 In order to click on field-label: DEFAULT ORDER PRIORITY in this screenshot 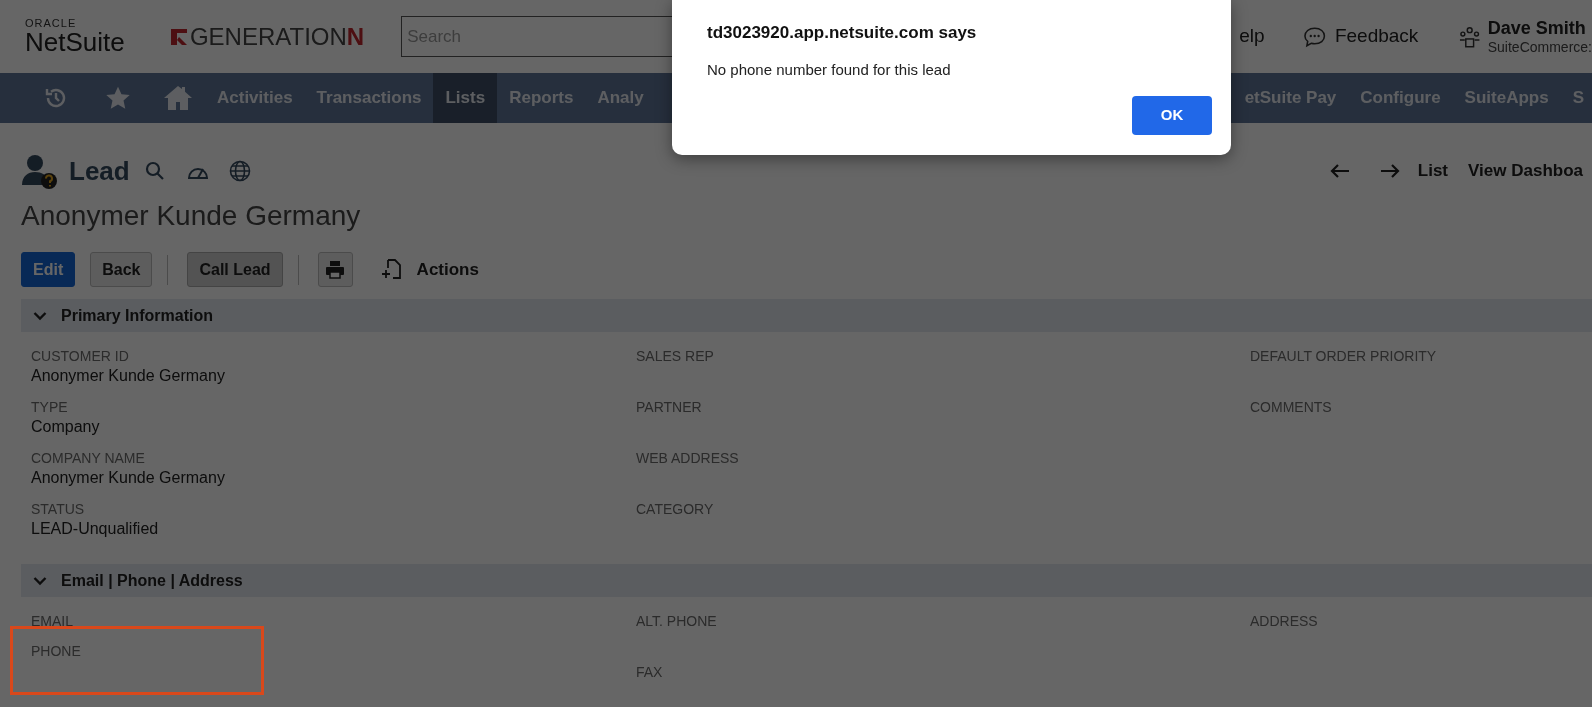, I will do `click(1343, 356)`.